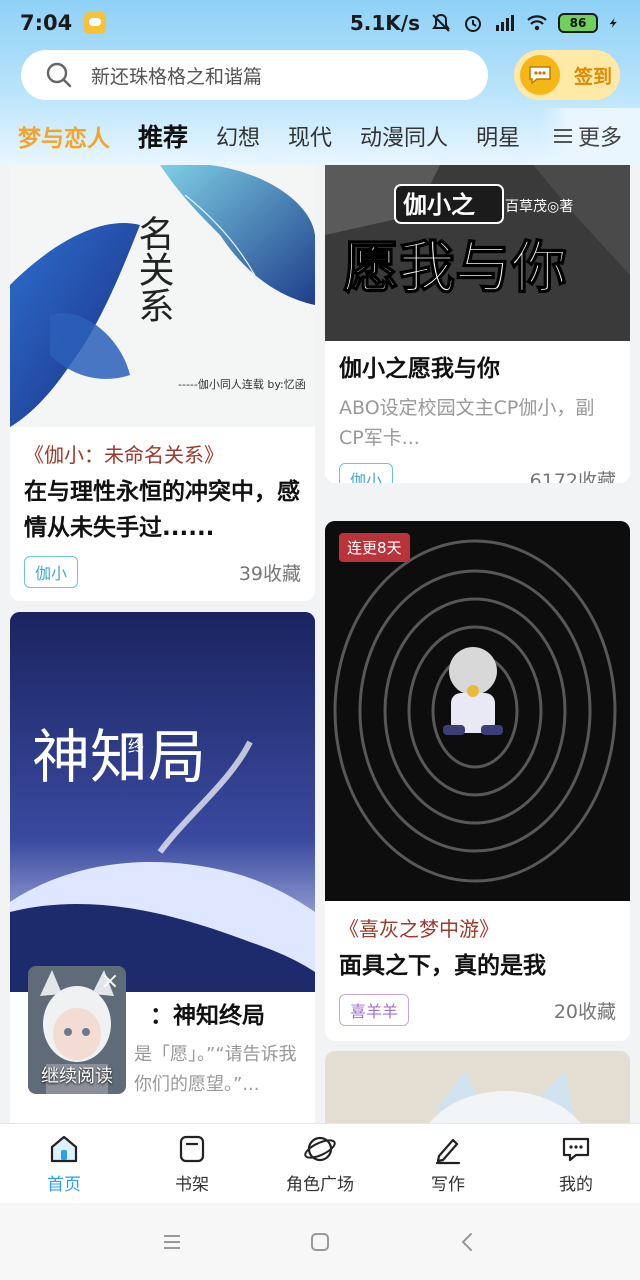 This screenshot has width=640, height=1280. I want to click on continue-reading-widget: × 继续阅读, so click(77, 1030).